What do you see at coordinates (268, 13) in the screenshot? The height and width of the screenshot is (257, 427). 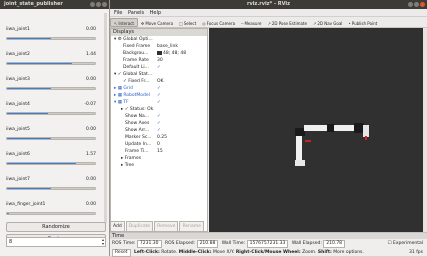 I see `menu-bar: File Panels Help` at bounding box center [268, 13].